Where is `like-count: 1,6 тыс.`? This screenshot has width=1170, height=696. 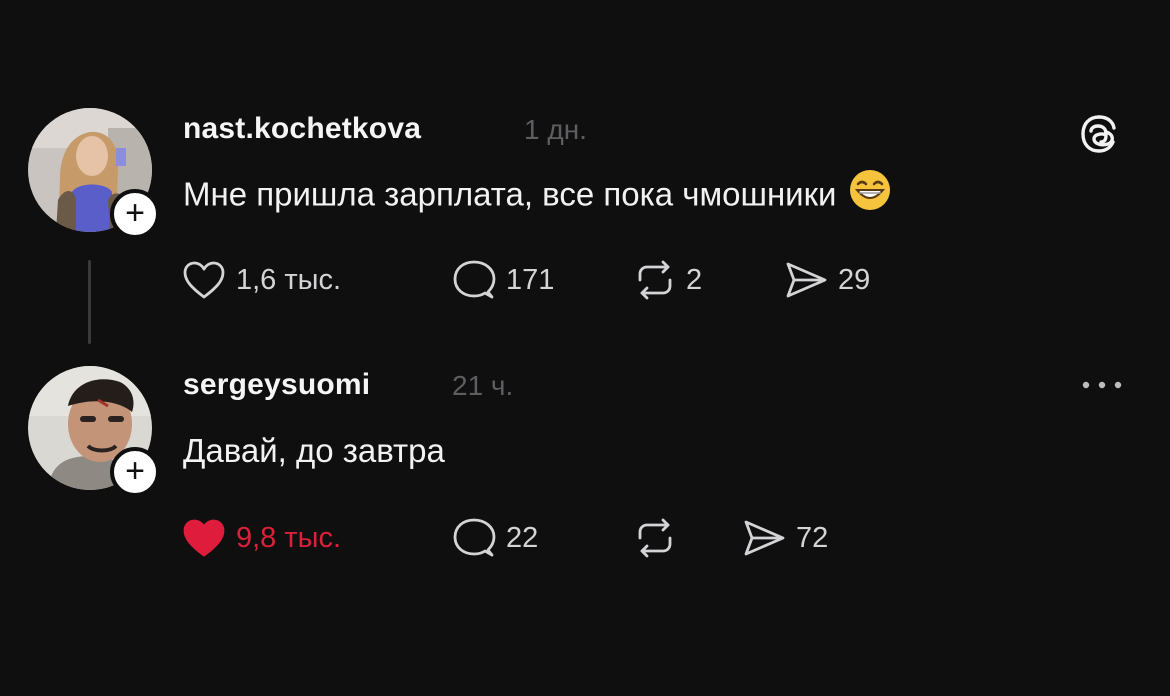
like-count: 1,6 тыс. is located at coordinates (289, 279).